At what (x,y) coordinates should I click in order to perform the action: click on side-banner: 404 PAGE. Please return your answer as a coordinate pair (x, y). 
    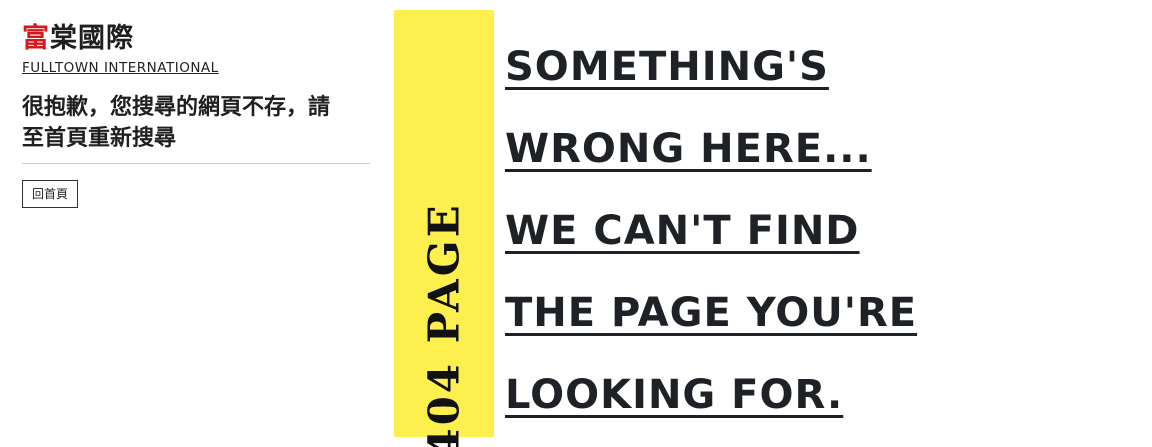
    Looking at the image, I should click on (444, 228).